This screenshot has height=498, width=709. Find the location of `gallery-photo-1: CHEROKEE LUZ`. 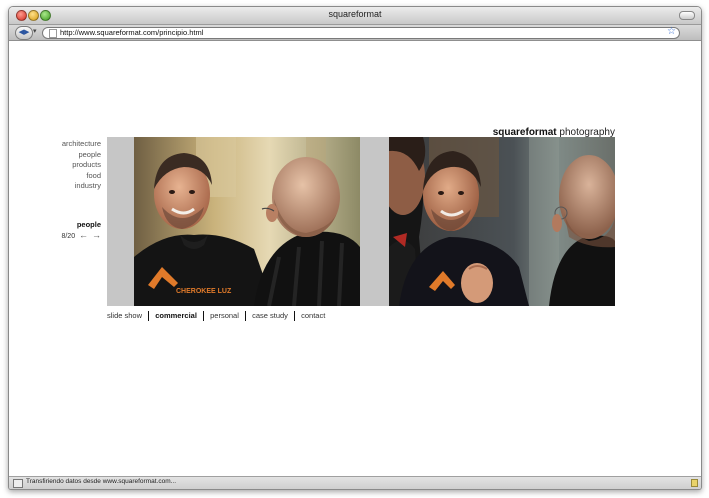

gallery-photo-1: CHEROKEE LUZ is located at coordinates (247, 221).